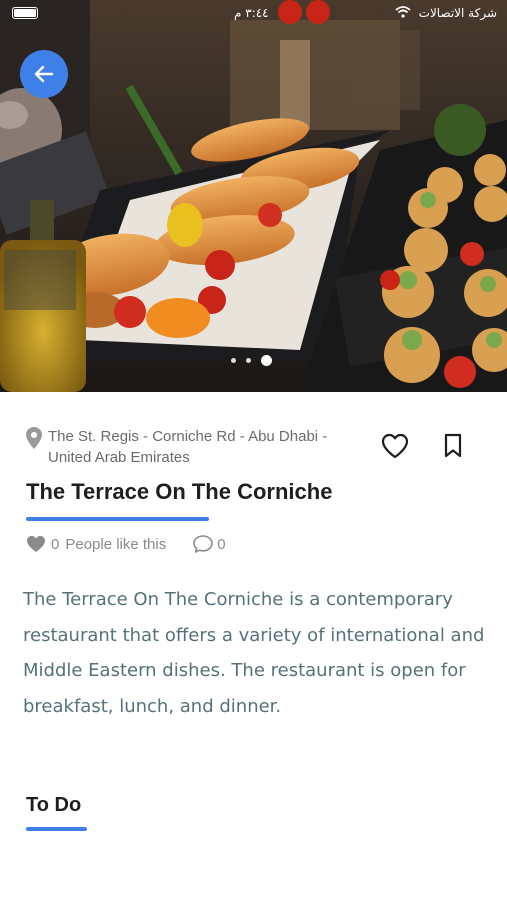 The image size is (507, 900). I want to click on carousel-dot-active, so click(266, 360).